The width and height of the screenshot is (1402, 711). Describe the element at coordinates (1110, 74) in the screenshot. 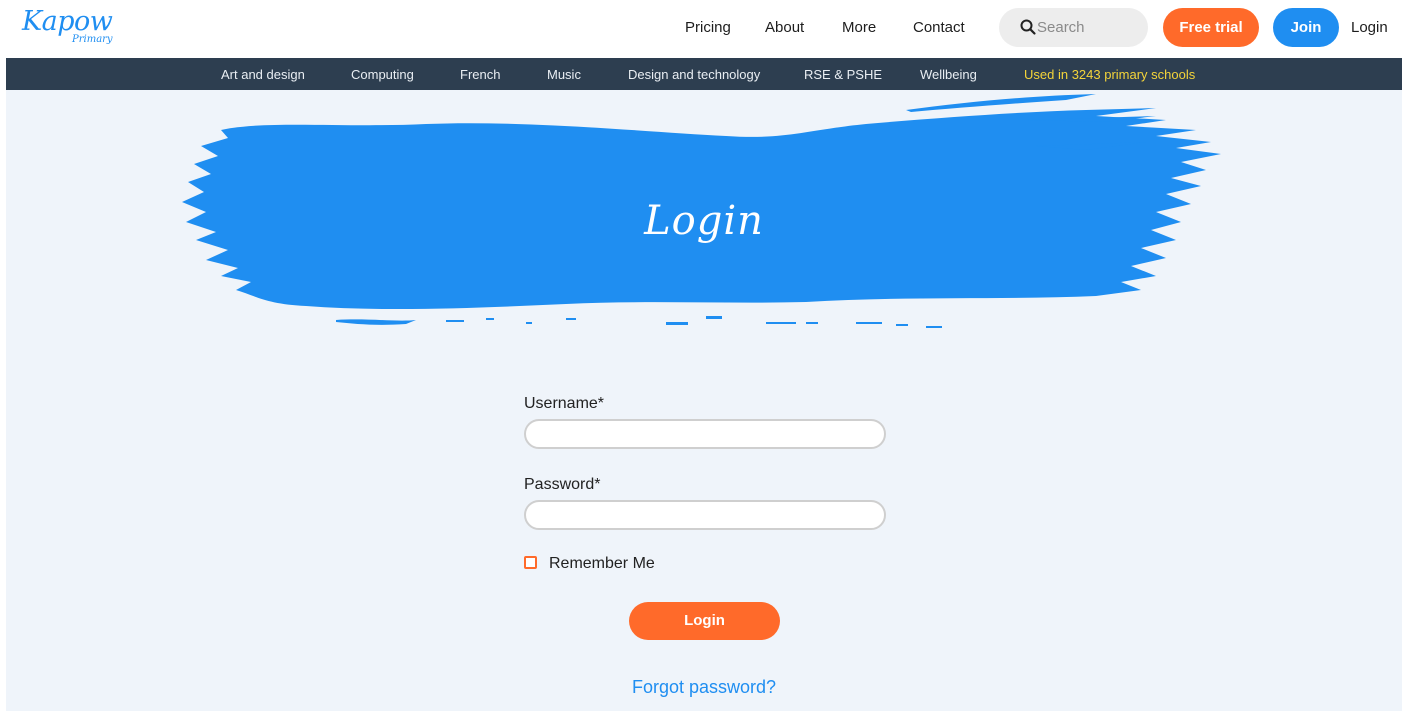

I see `schools-count-banner: Used in 3243 primary schools` at that location.